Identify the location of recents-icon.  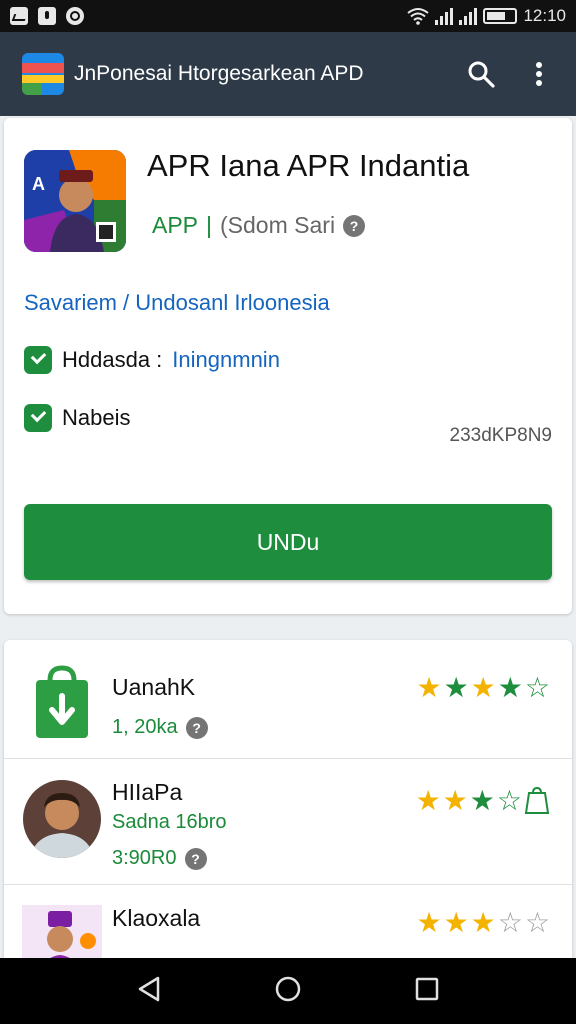
(427, 991).